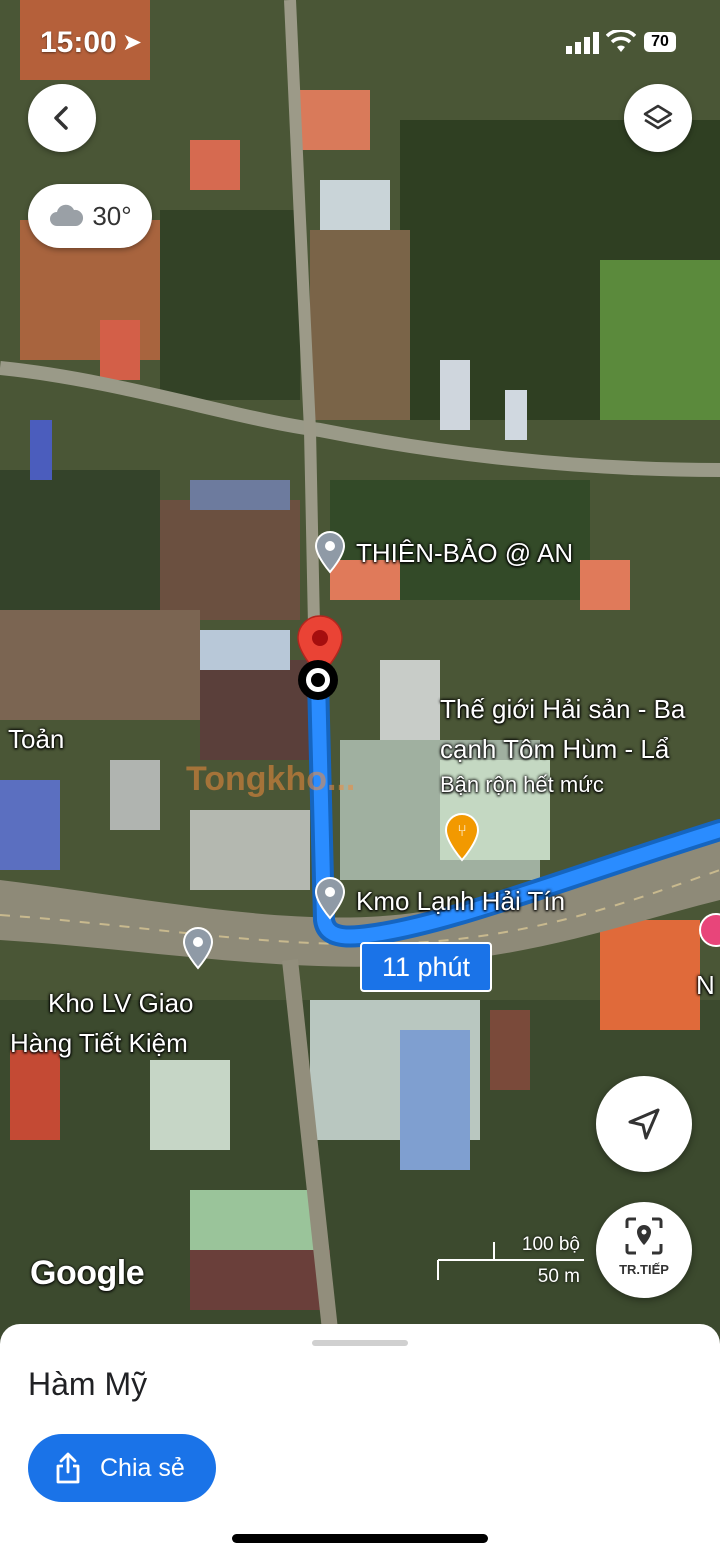 The height and width of the screenshot is (1558, 720). I want to click on cloud-icon, so click(67, 215).